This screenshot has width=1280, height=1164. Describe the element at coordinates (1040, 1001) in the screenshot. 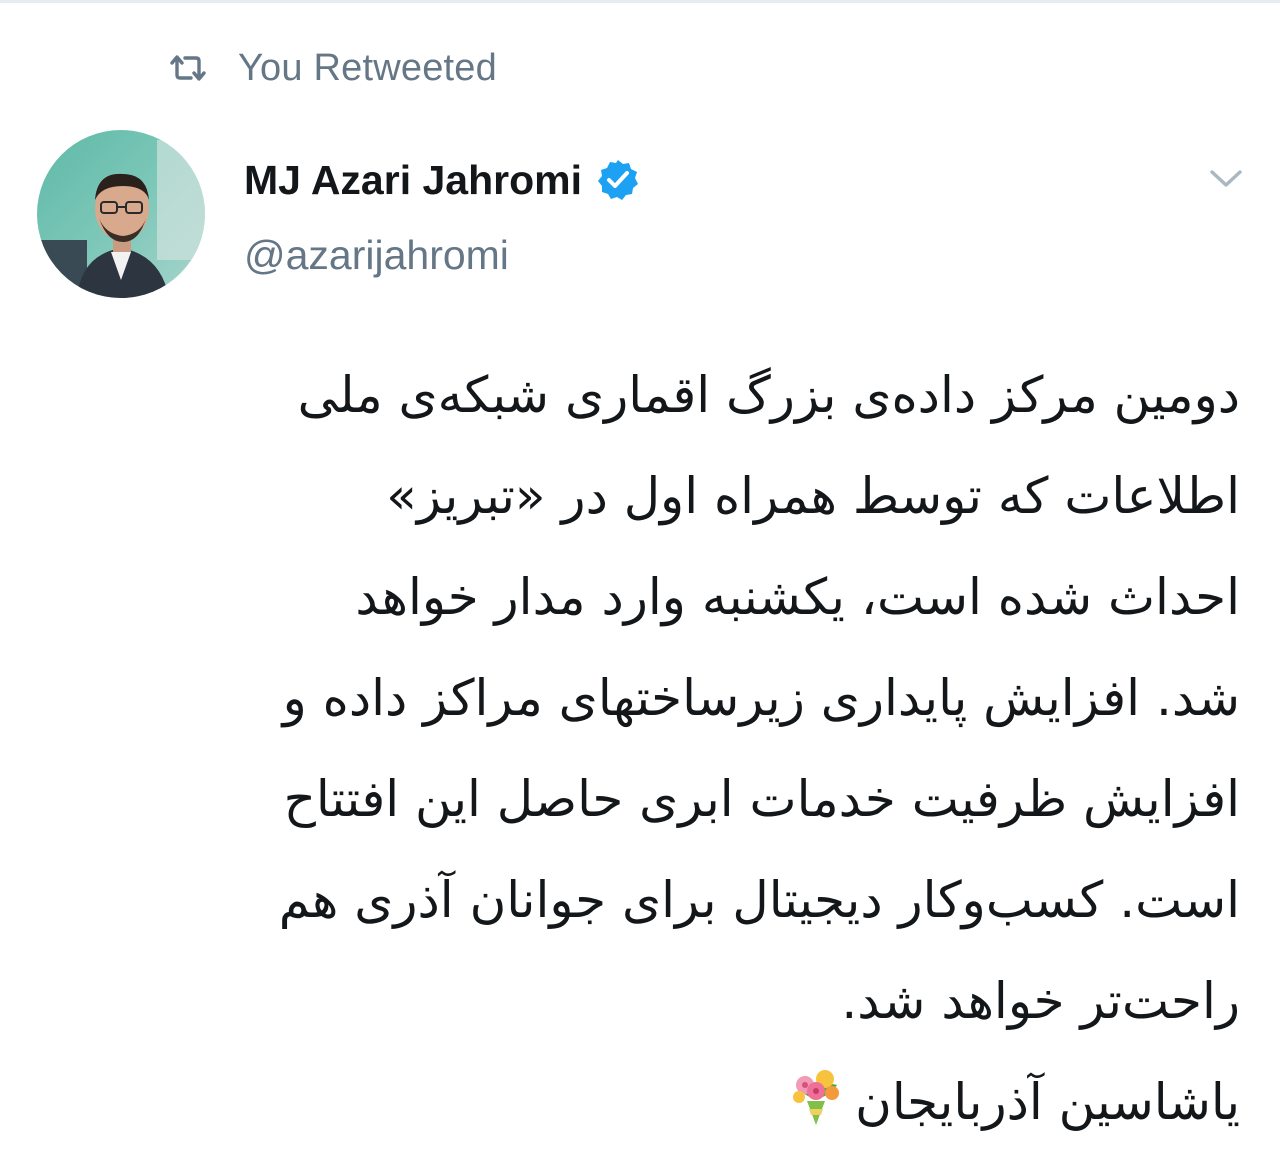

I see `tweet-line: راحت‌تر خواهد شد.` at that location.